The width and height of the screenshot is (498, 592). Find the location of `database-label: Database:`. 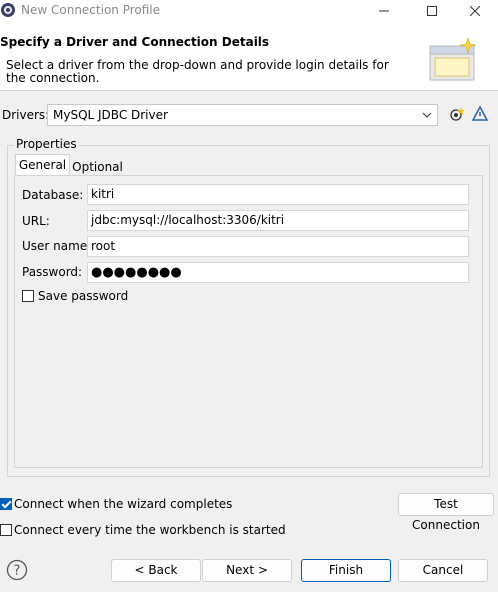

database-label: Database: is located at coordinates (53, 195).